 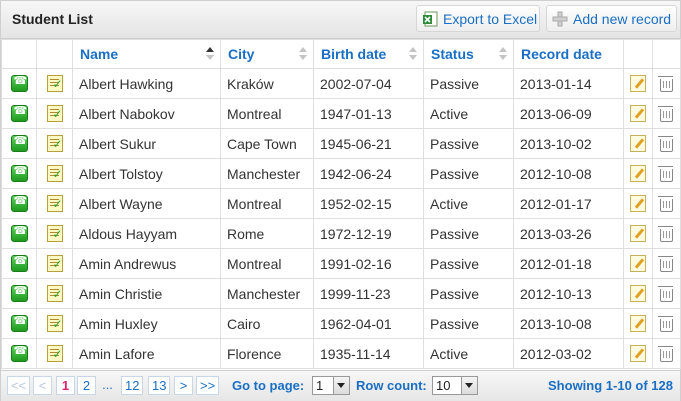 What do you see at coordinates (65, 385) in the screenshot?
I see `page-1-button: 1` at bounding box center [65, 385].